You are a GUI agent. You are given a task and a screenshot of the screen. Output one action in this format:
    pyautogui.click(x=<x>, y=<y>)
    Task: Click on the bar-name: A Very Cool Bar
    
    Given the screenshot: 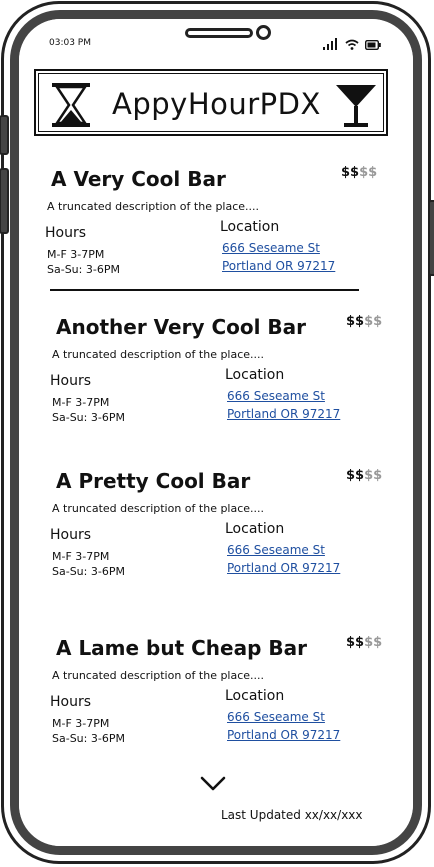 What is the action you would take?
    pyautogui.click(x=138, y=179)
    